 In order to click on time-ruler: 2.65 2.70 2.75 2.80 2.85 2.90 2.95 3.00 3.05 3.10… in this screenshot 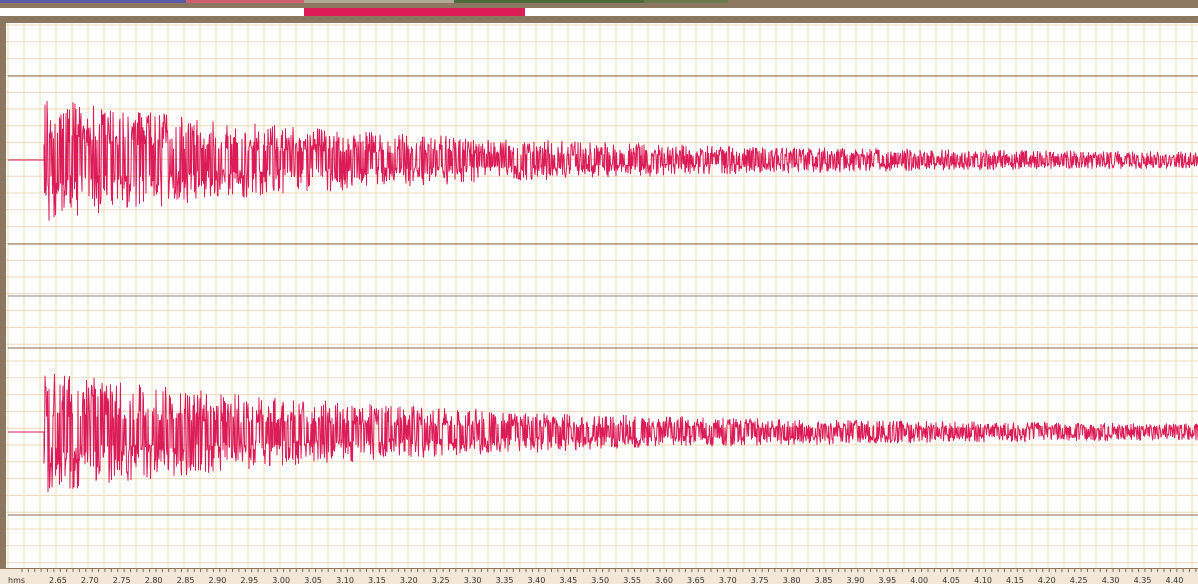, I will do `click(599, 576)`.